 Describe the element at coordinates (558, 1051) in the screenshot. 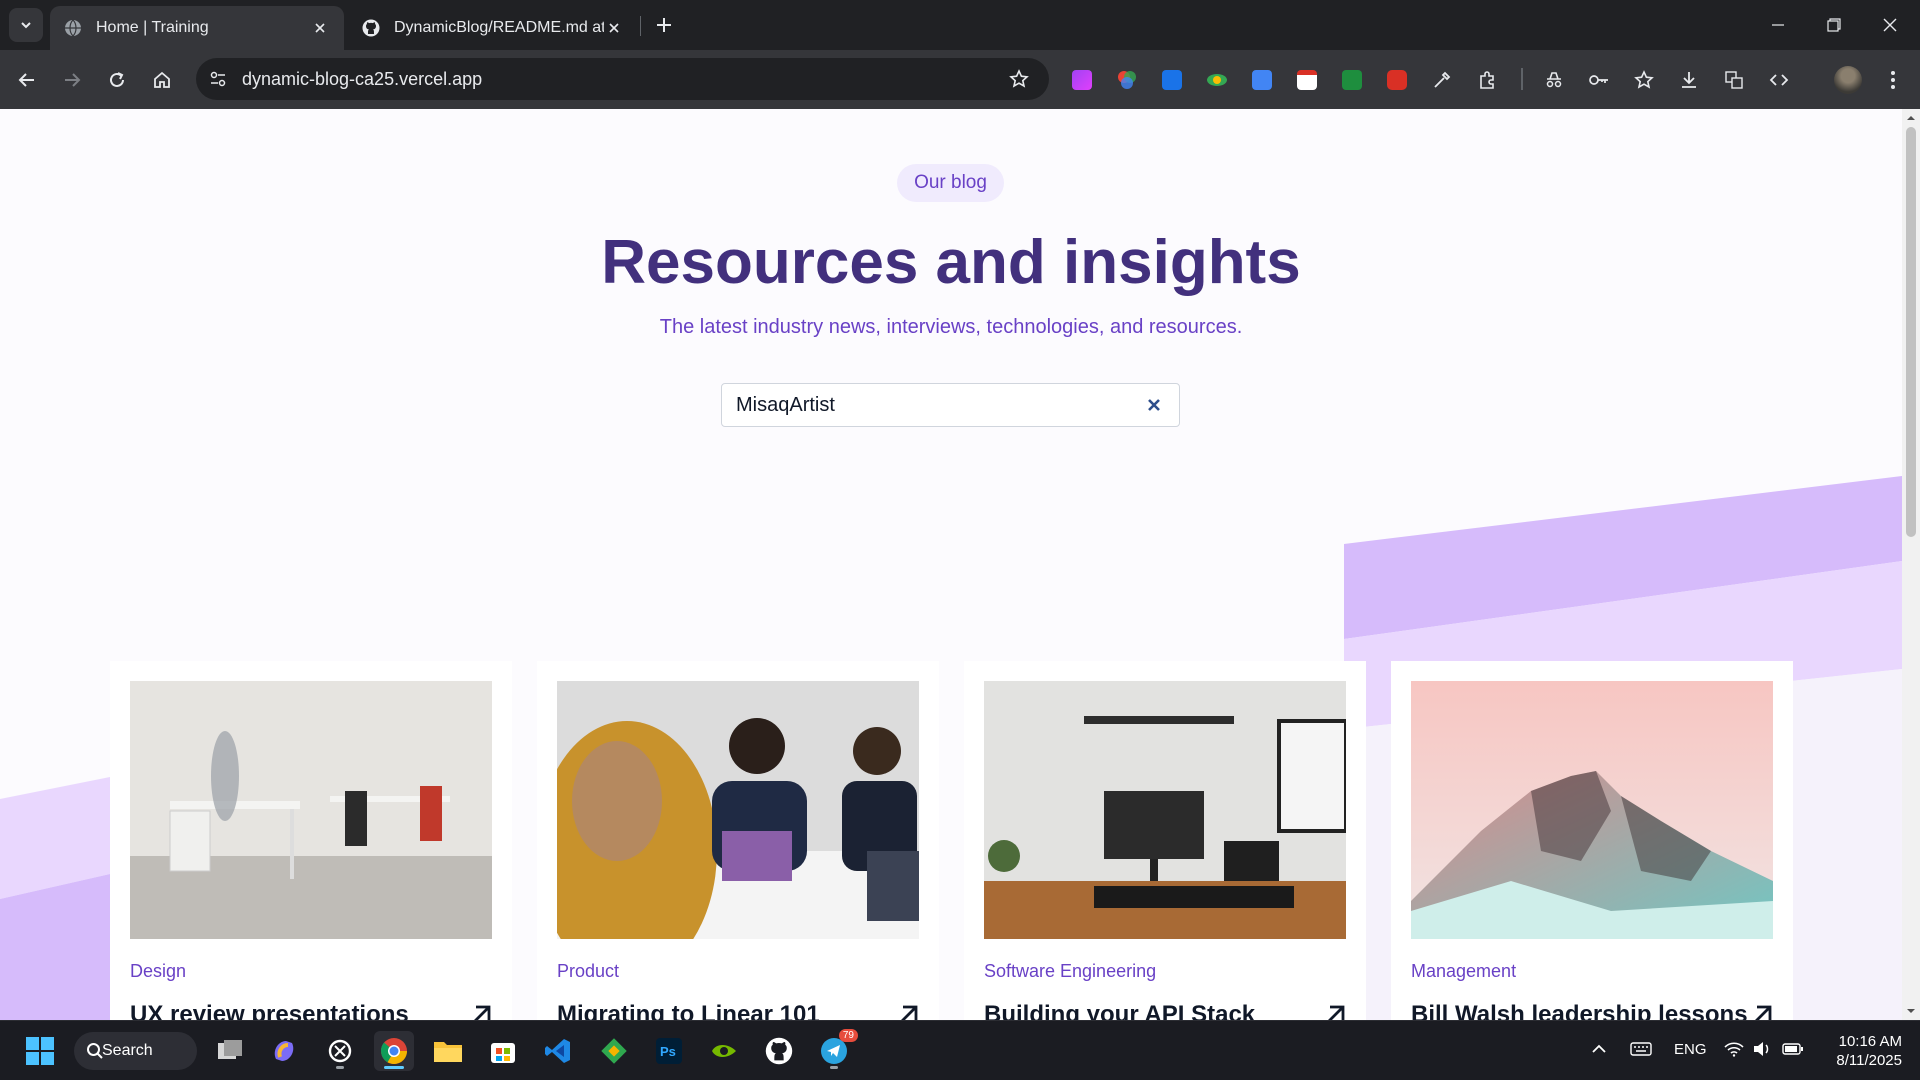

I see `vscode-icon` at that location.